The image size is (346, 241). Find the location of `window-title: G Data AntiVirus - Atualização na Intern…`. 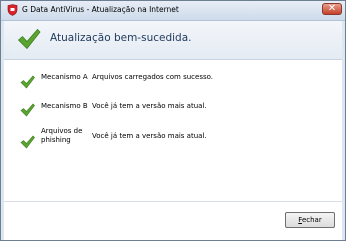

window-title: G Data AntiVirus - Atualização na Intern… is located at coordinates (100, 9).